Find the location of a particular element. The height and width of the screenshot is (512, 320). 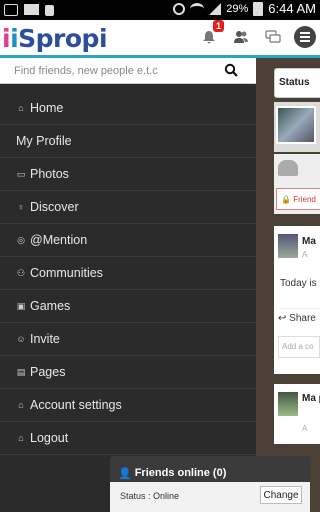

mail-icon is located at coordinates (31, 9).